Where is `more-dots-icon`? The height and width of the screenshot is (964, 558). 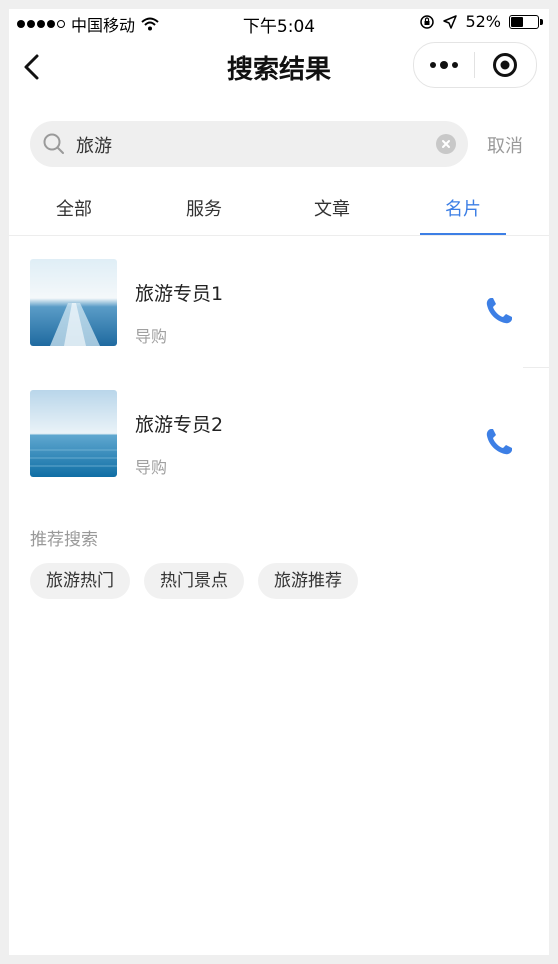
more-dots-icon is located at coordinates (444, 65).